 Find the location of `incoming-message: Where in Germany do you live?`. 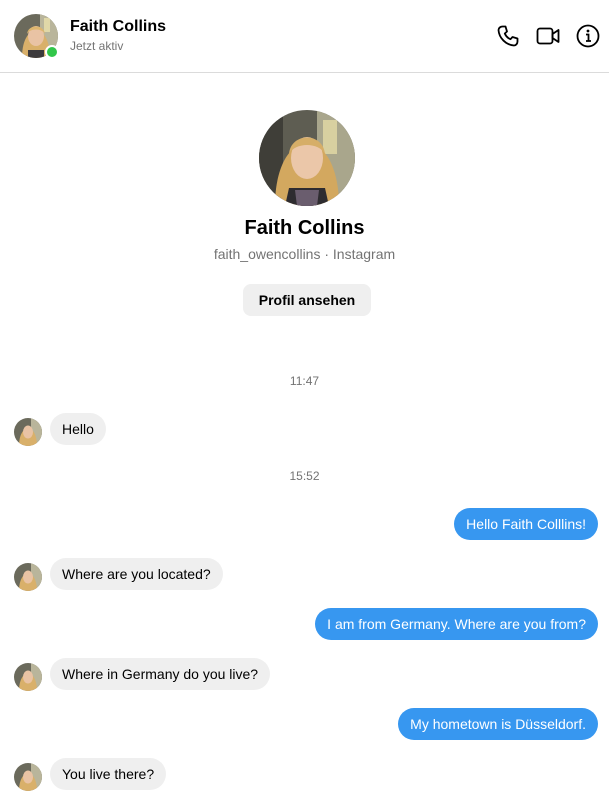

incoming-message: Where in Germany do you live? is located at coordinates (160, 674).